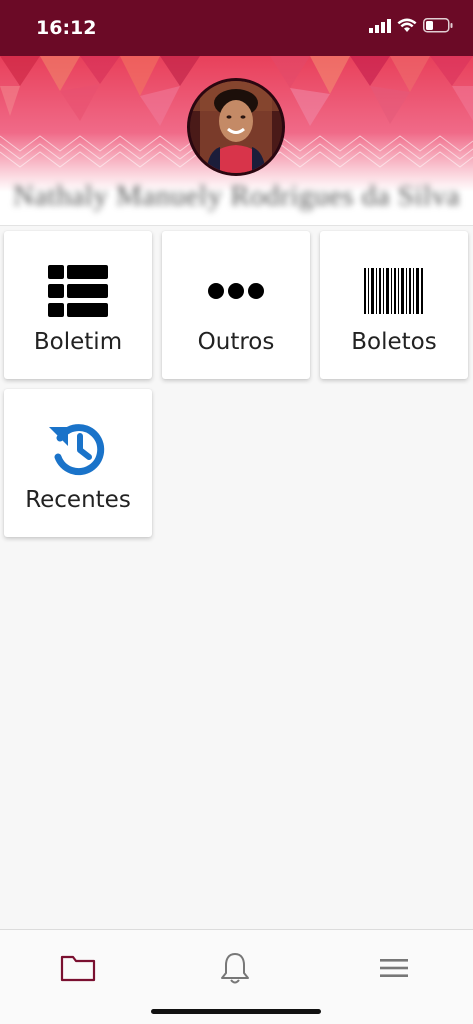  I want to click on history-icon, so click(77, 450).